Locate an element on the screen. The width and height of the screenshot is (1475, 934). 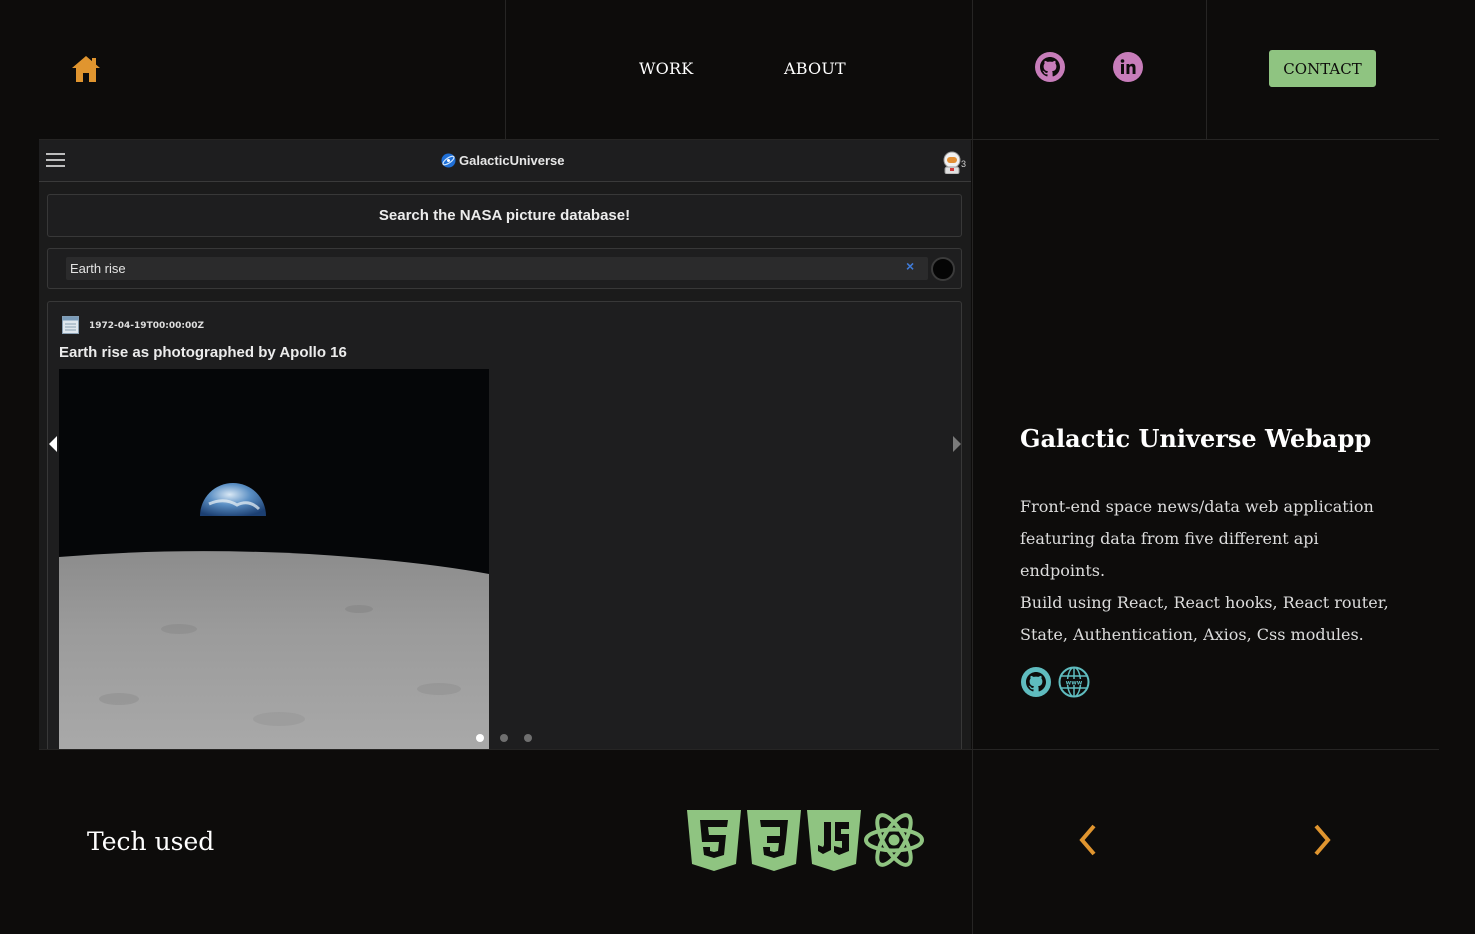
css3-icon is located at coordinates (774, 840).